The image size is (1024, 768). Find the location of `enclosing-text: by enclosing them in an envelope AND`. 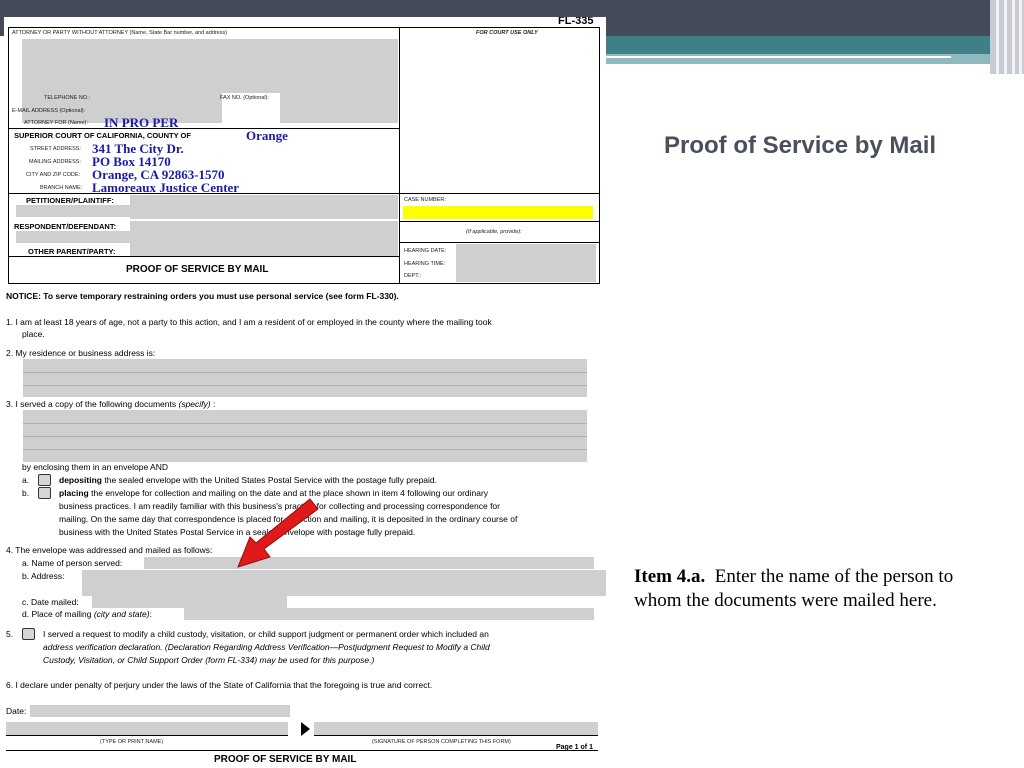

enclosing-text: by enclosing them in an envelope AND is located at coordinates (95, 467).